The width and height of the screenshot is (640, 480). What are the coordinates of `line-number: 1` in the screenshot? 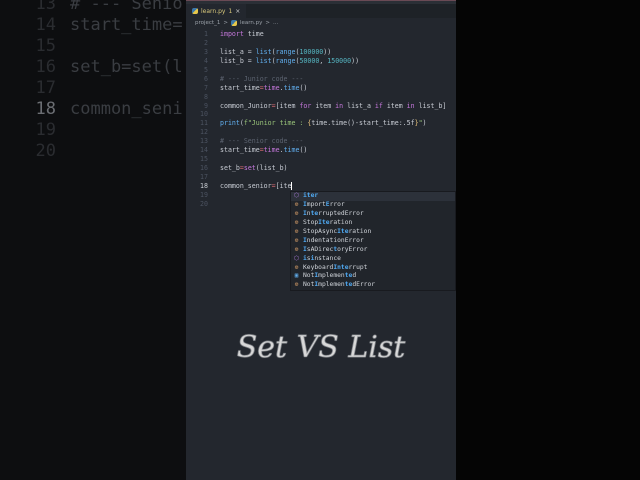 It's located at (206, 34).